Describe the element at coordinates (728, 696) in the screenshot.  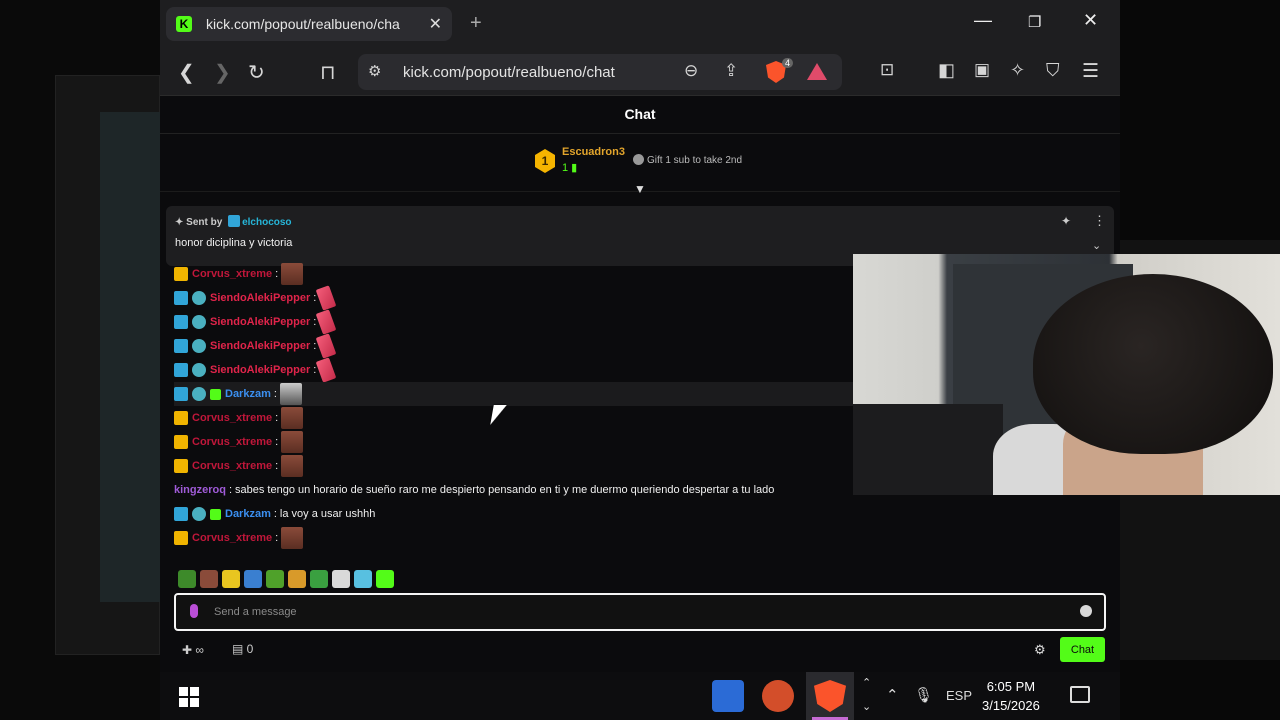
I see `word-app-icon` at that location.